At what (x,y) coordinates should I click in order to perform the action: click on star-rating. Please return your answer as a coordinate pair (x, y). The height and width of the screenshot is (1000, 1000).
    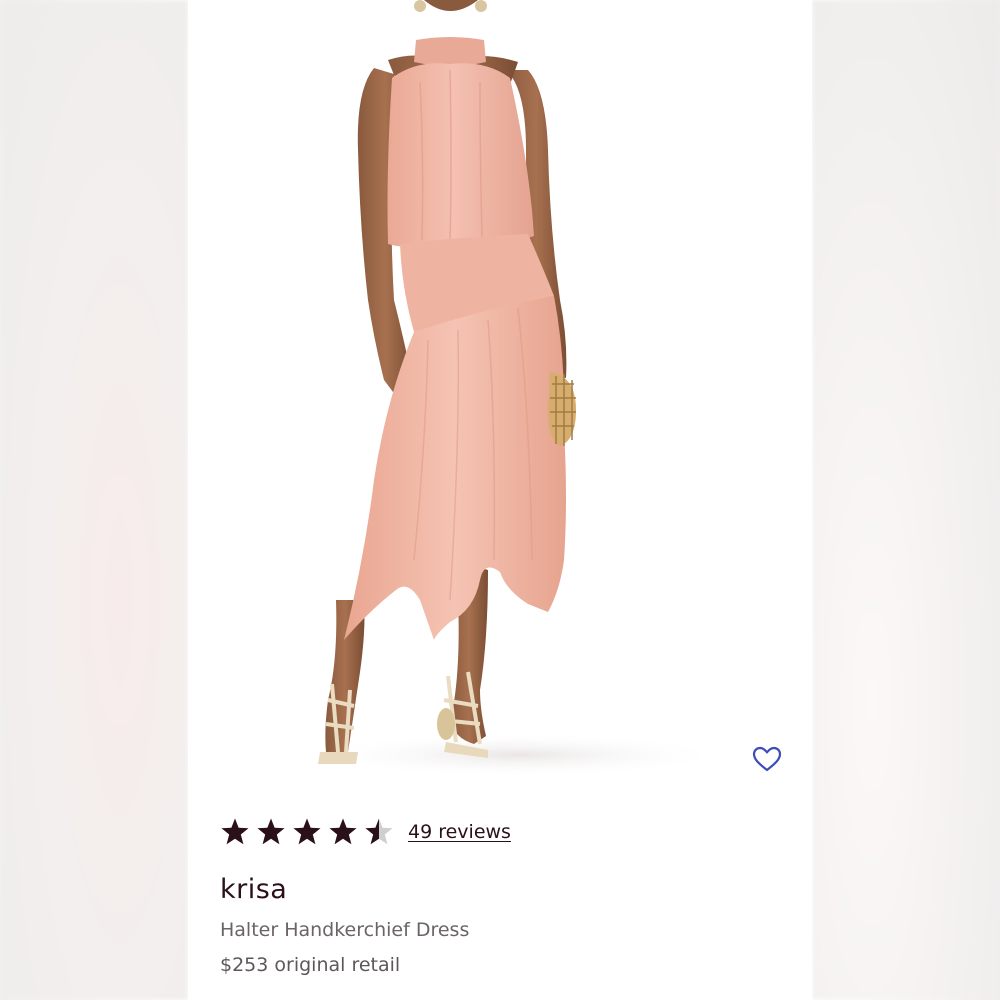
    Looking at the image, I should click on (307, 832).